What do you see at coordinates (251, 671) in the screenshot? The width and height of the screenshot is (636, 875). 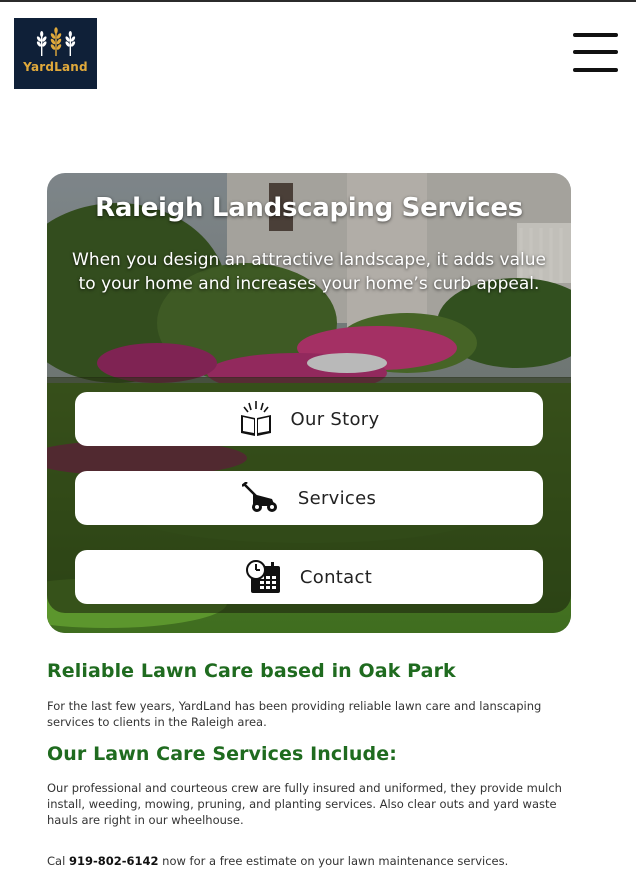 I see `section-heading-lawn-care: Reliable Lawn Care based in Oak Park` at bounding box center [251, 671].